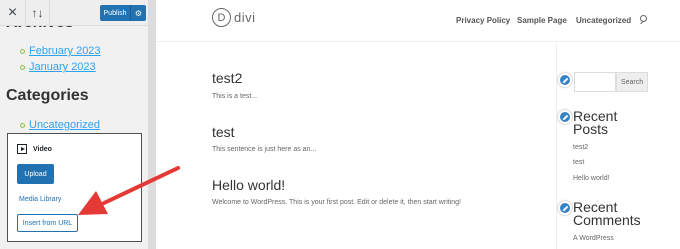  What do you see at coordinates (65, 51) in the screenshot?
I see `archive-link-february-2023: February 2023` at bounding box center [65, 51].